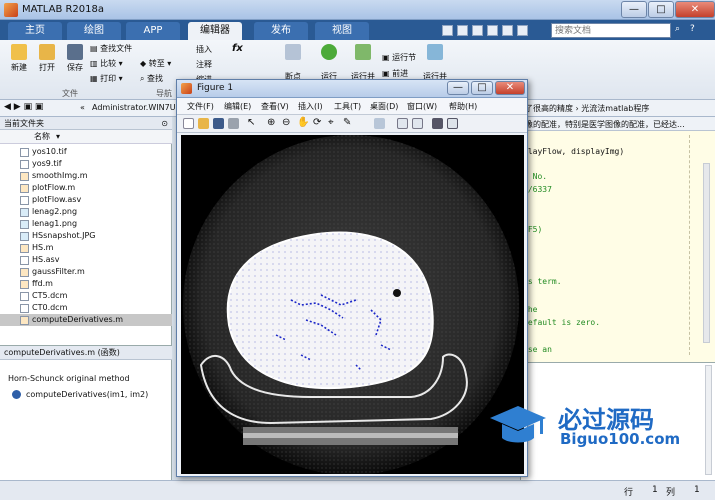 This screenshot has width=715, height=500. What do you see at coordinates (106, 78) in the screenshot?
I see `print-button: ▦ 打印 ▾` at bounding box center [106, 78].